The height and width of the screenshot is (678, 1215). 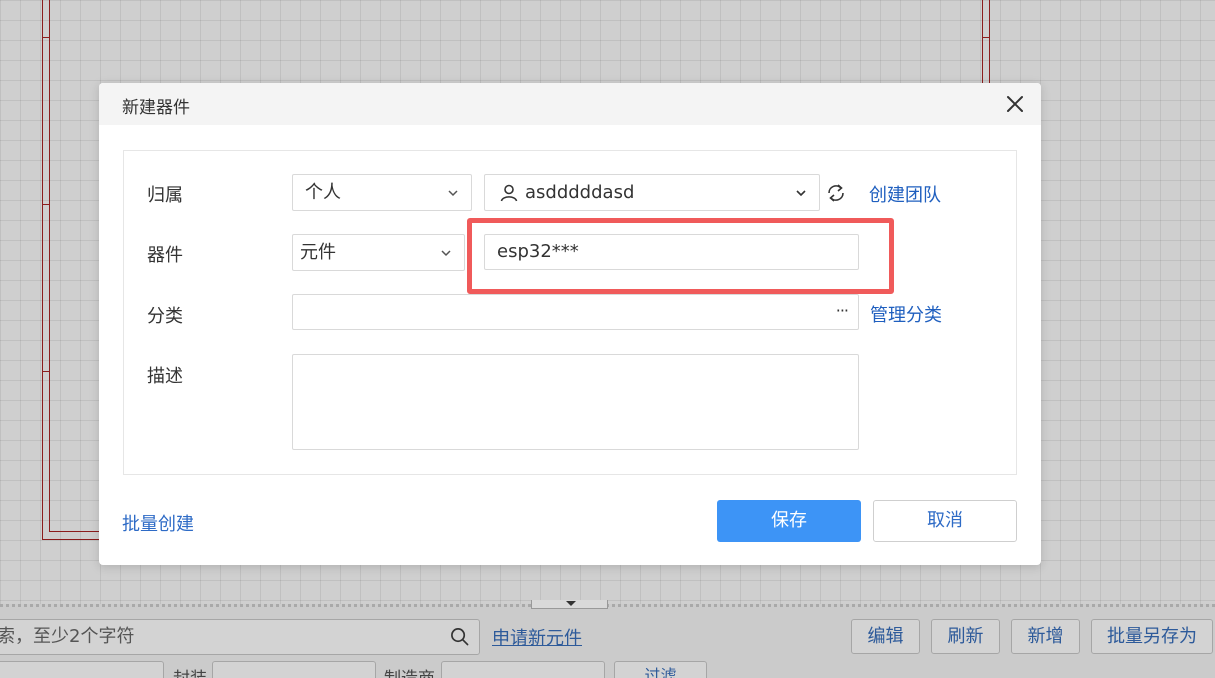 I want to click on package-label: 封装, so click(x=190, y=671).